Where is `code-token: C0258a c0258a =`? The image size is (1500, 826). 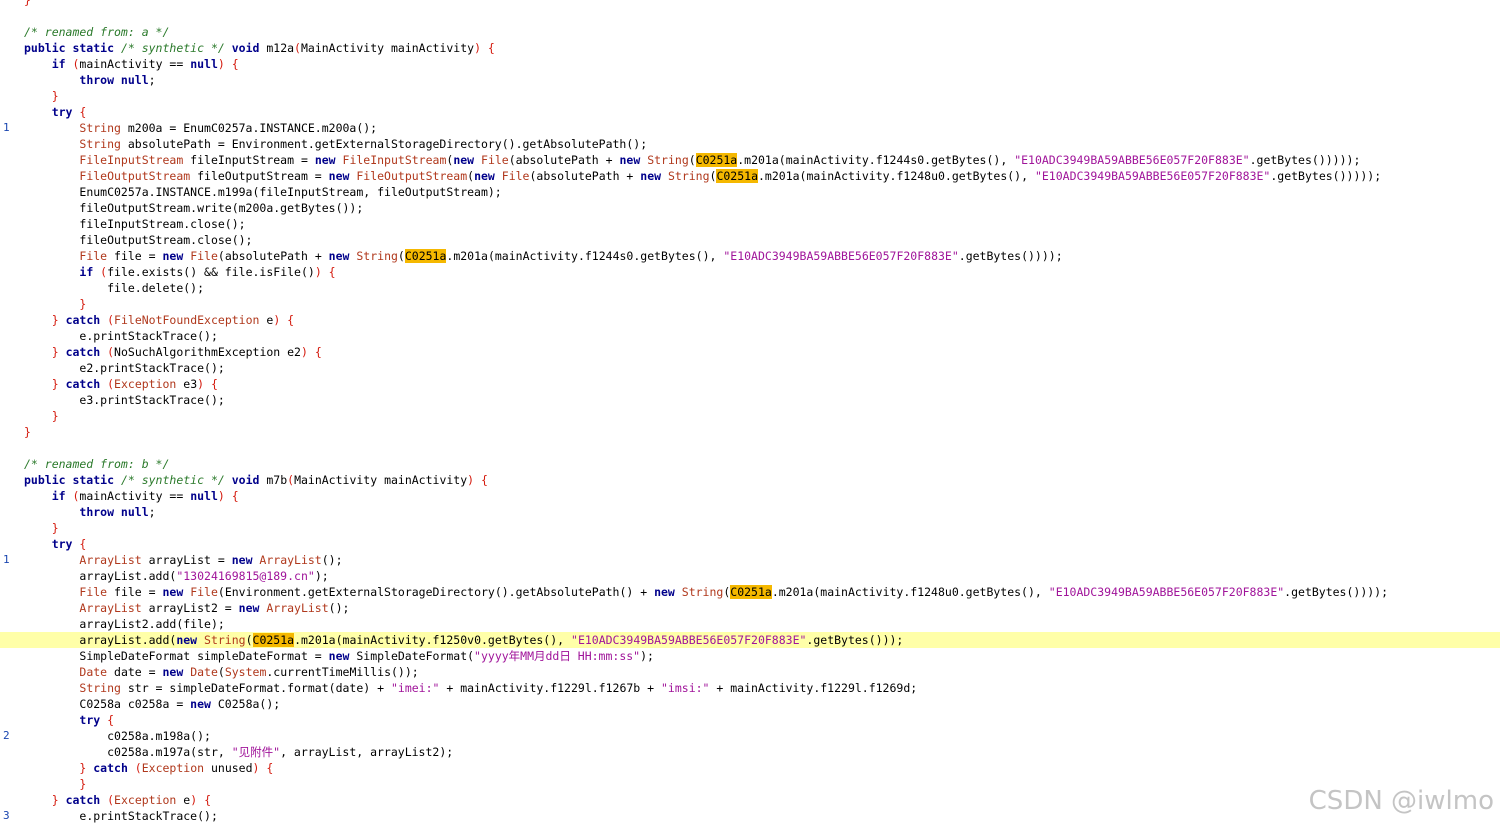 code-token: C0258a c0258a = is located at coordinates (135, 704).